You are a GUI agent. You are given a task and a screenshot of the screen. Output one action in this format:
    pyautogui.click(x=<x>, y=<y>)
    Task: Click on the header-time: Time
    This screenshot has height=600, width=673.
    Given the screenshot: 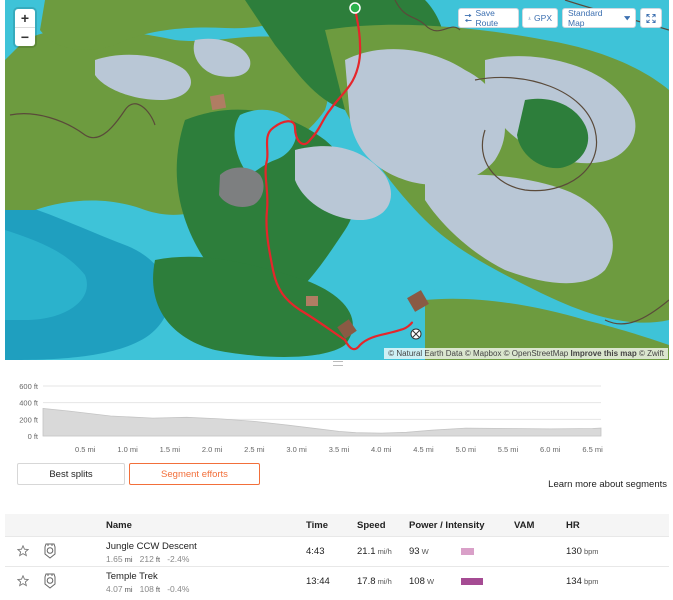 What is the action you would take?
    pyautogui.click(x=317, y=525)
    